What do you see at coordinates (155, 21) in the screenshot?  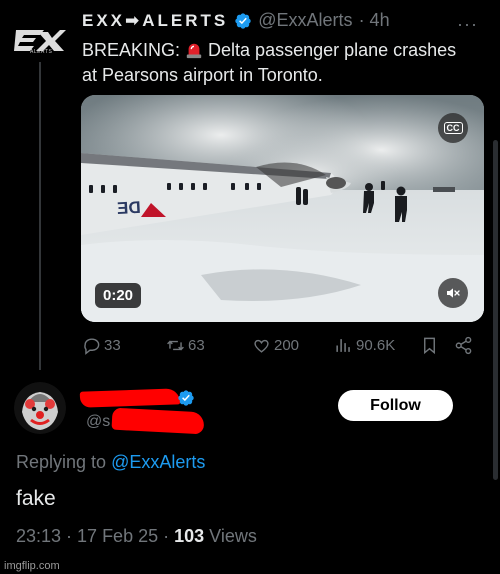 I see `author-name: EXX➡ALERTS` at bounding box center [155, 21].